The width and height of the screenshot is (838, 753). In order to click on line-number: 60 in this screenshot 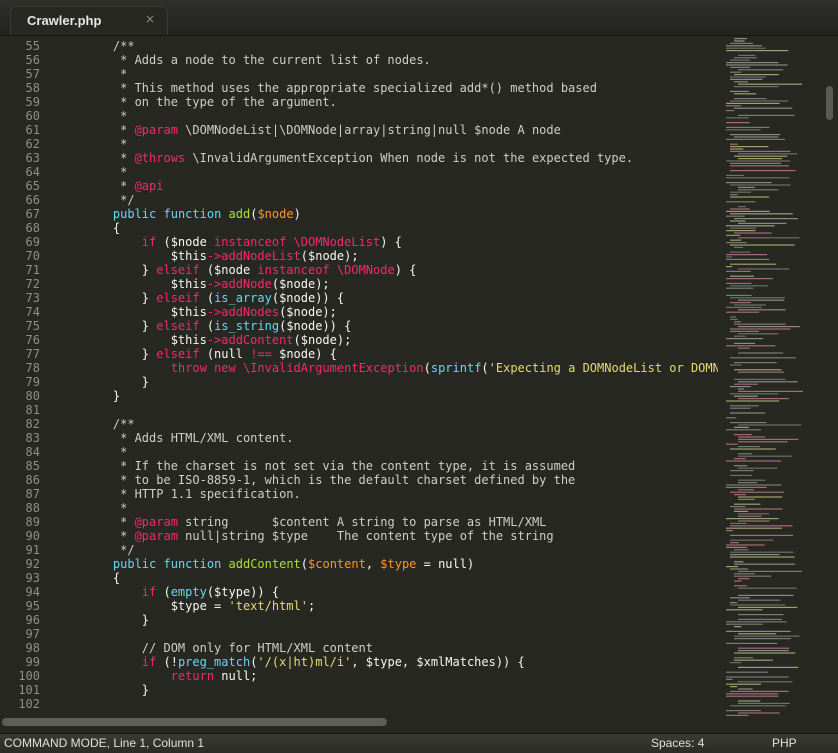, I will do `click(32, 116)`.